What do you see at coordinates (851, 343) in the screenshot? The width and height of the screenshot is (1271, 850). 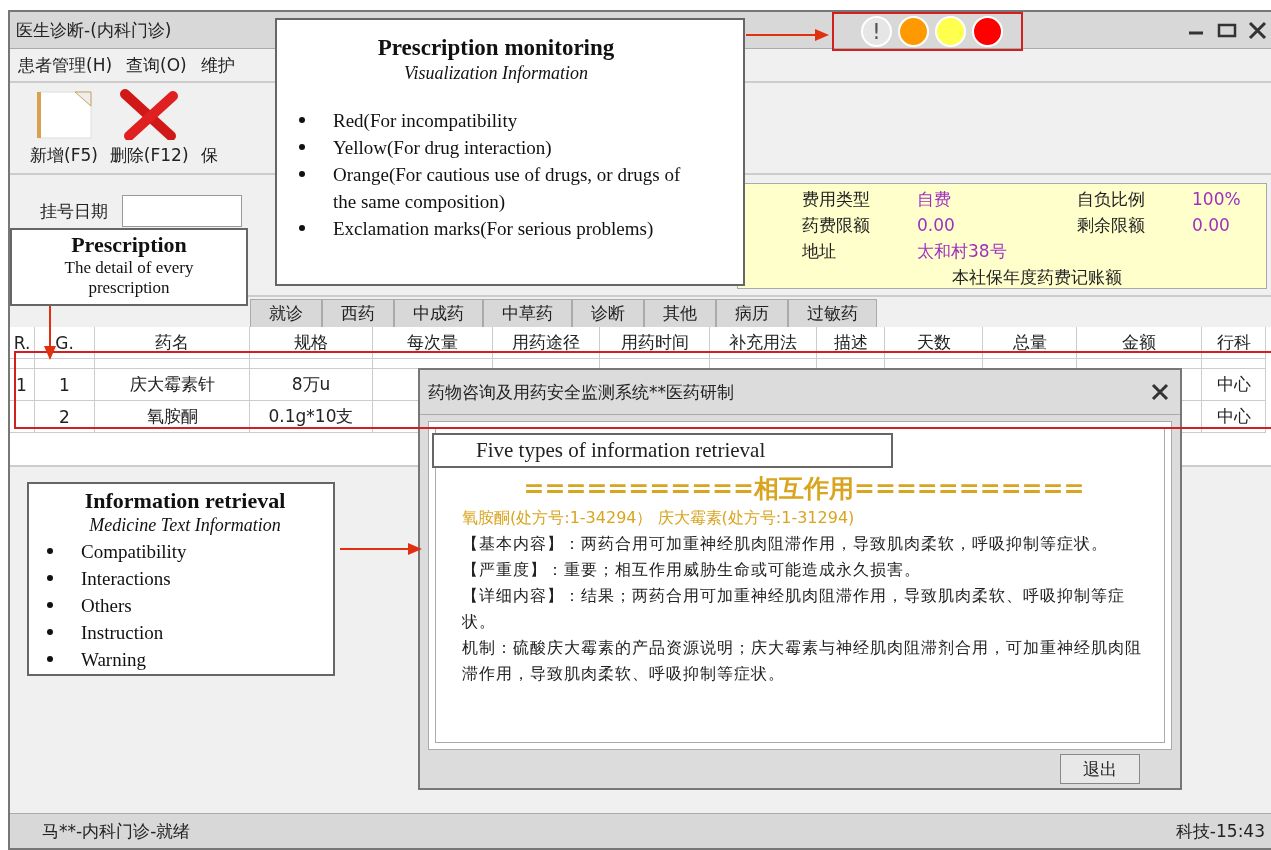 I see `column-header: 描述` at bounding box center [851, 343].